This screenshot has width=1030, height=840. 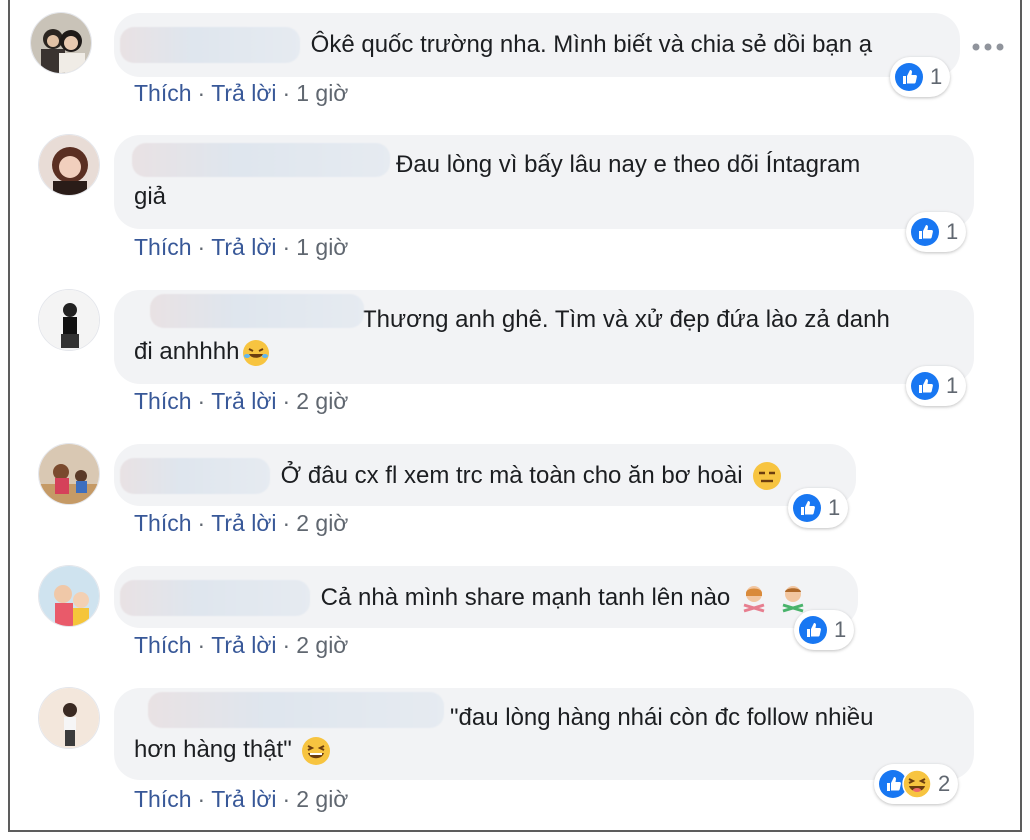 I want to click on comment-text-line-2: hơn hàng thật", so click(x=213, y=749).